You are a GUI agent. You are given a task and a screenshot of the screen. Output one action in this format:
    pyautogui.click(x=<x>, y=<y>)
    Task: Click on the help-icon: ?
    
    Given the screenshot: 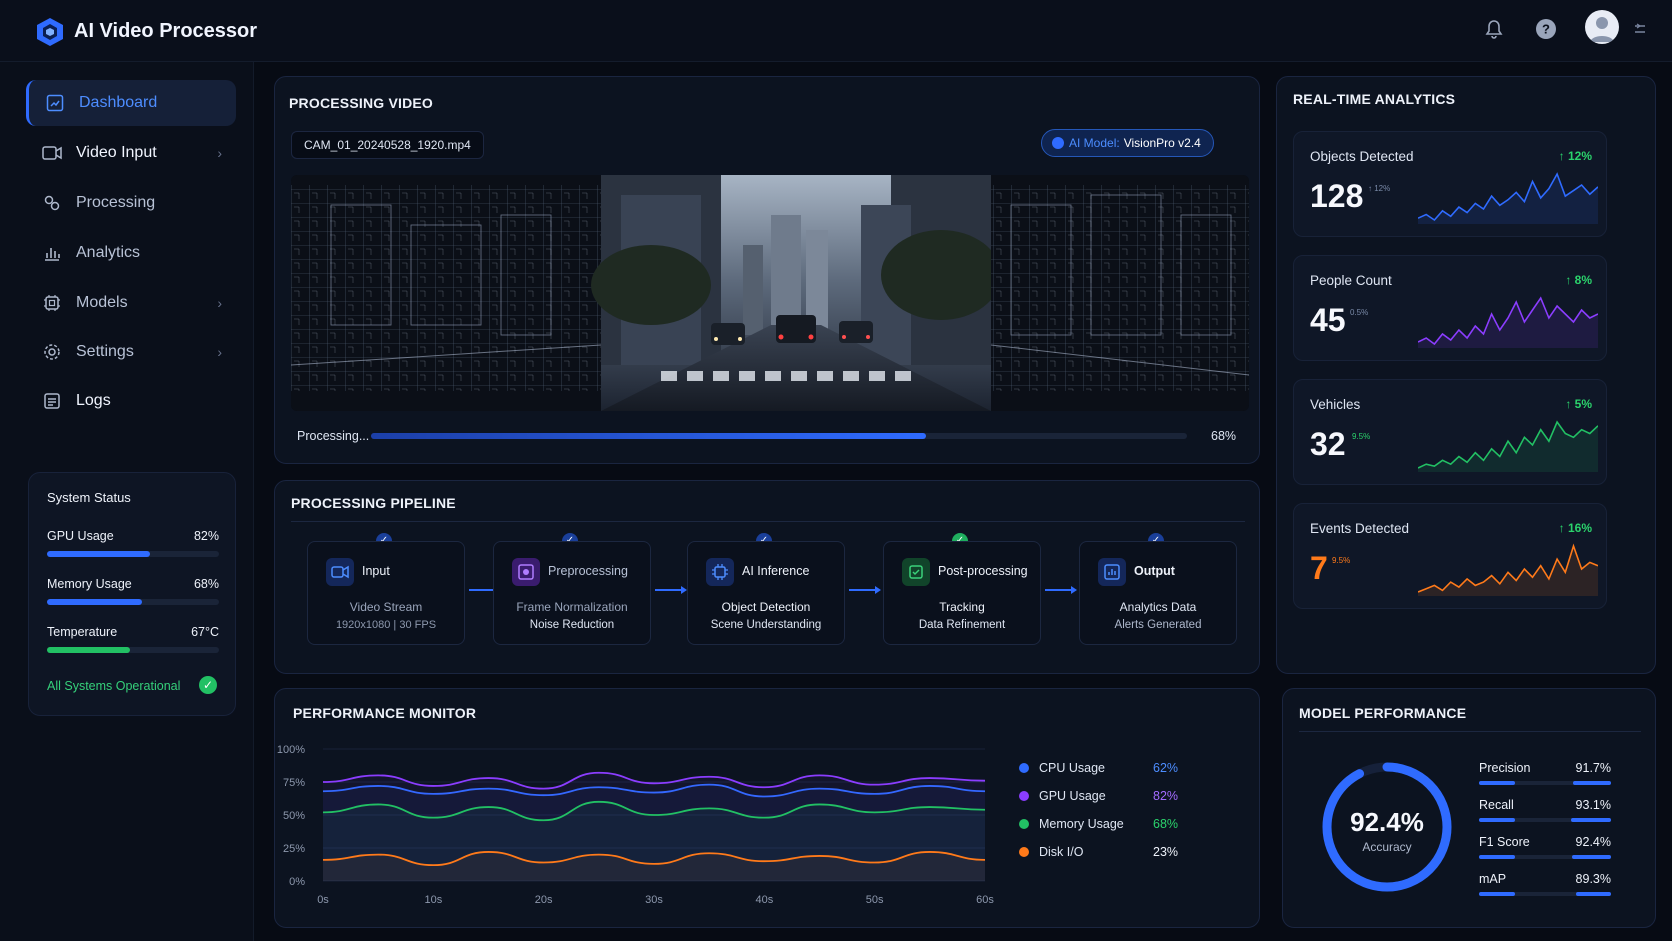 What is the action you would take?
    pyautogui.click(x=1546, y=29)
    